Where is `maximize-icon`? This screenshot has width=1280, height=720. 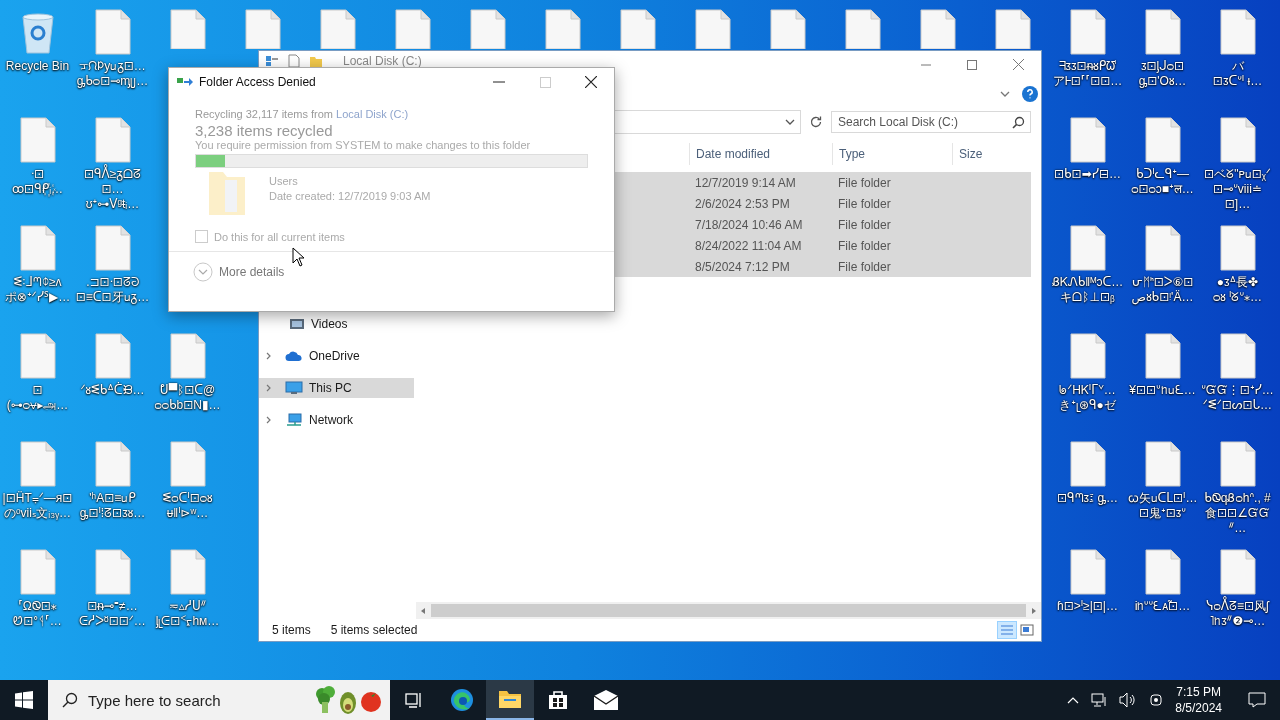 maximize-icon is located at coordinates (972, 64).